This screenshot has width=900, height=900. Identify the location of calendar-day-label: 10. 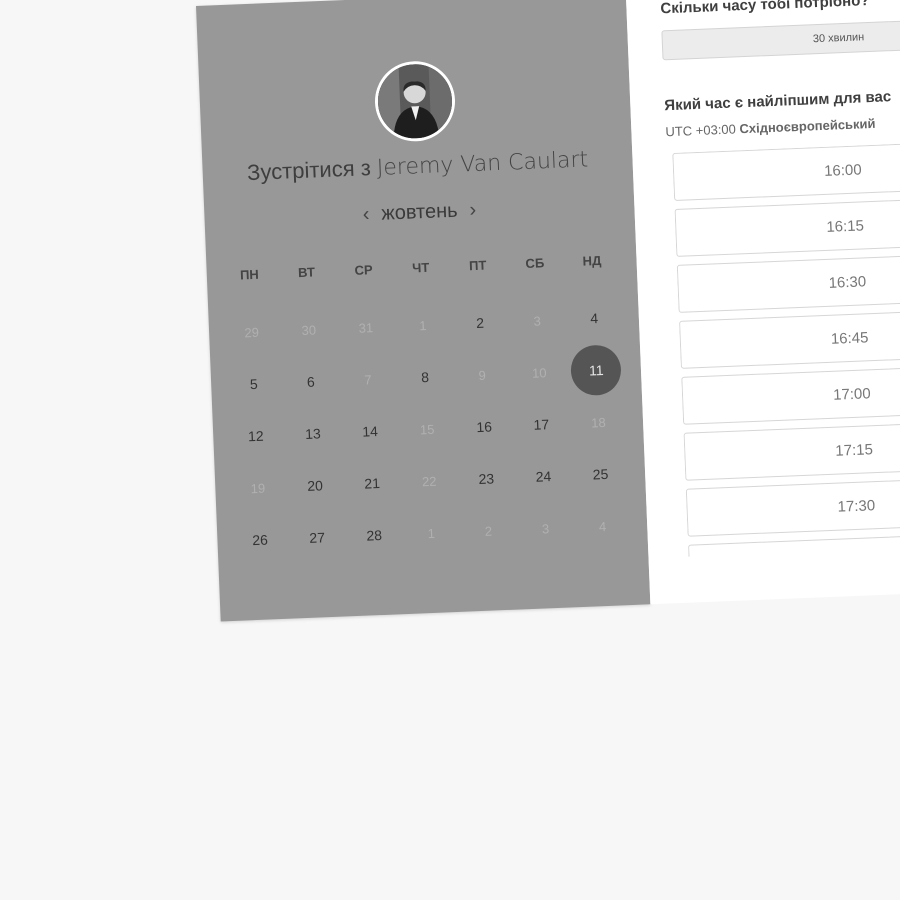
(539, 372).